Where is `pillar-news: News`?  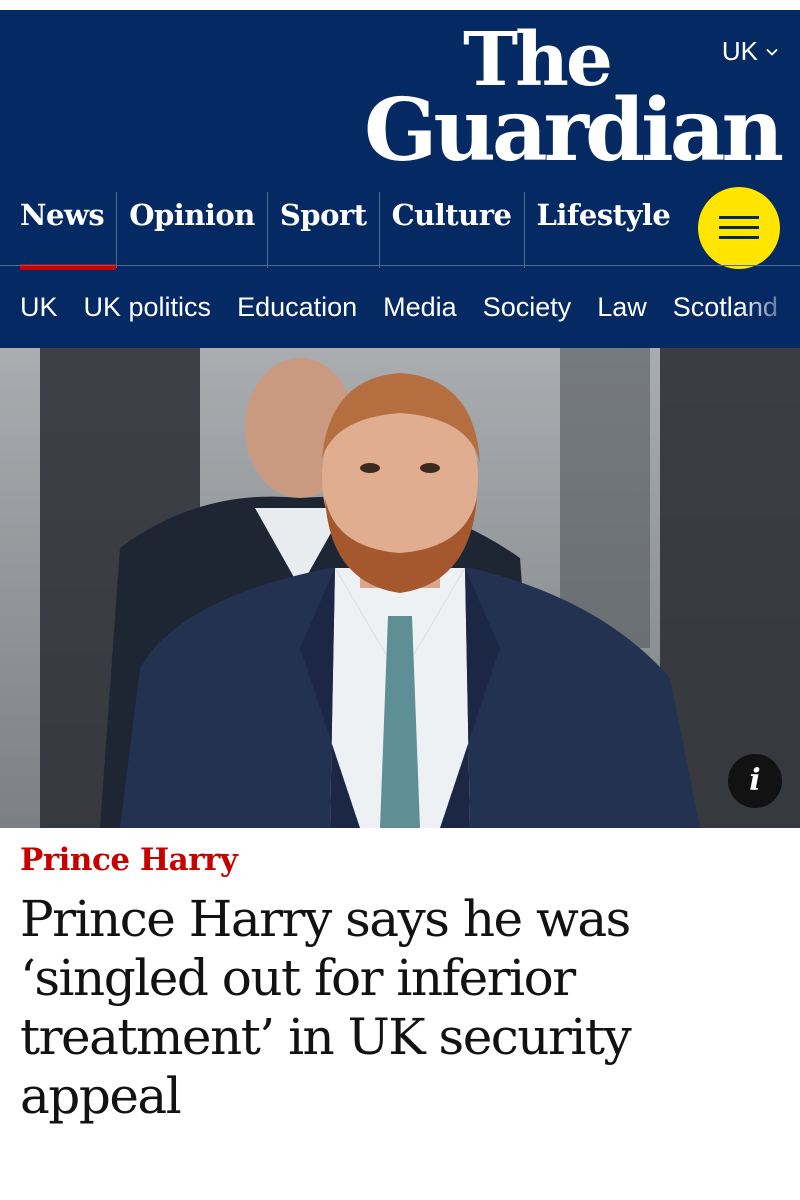 pillar-news: News is located at coordinates (58, 231).